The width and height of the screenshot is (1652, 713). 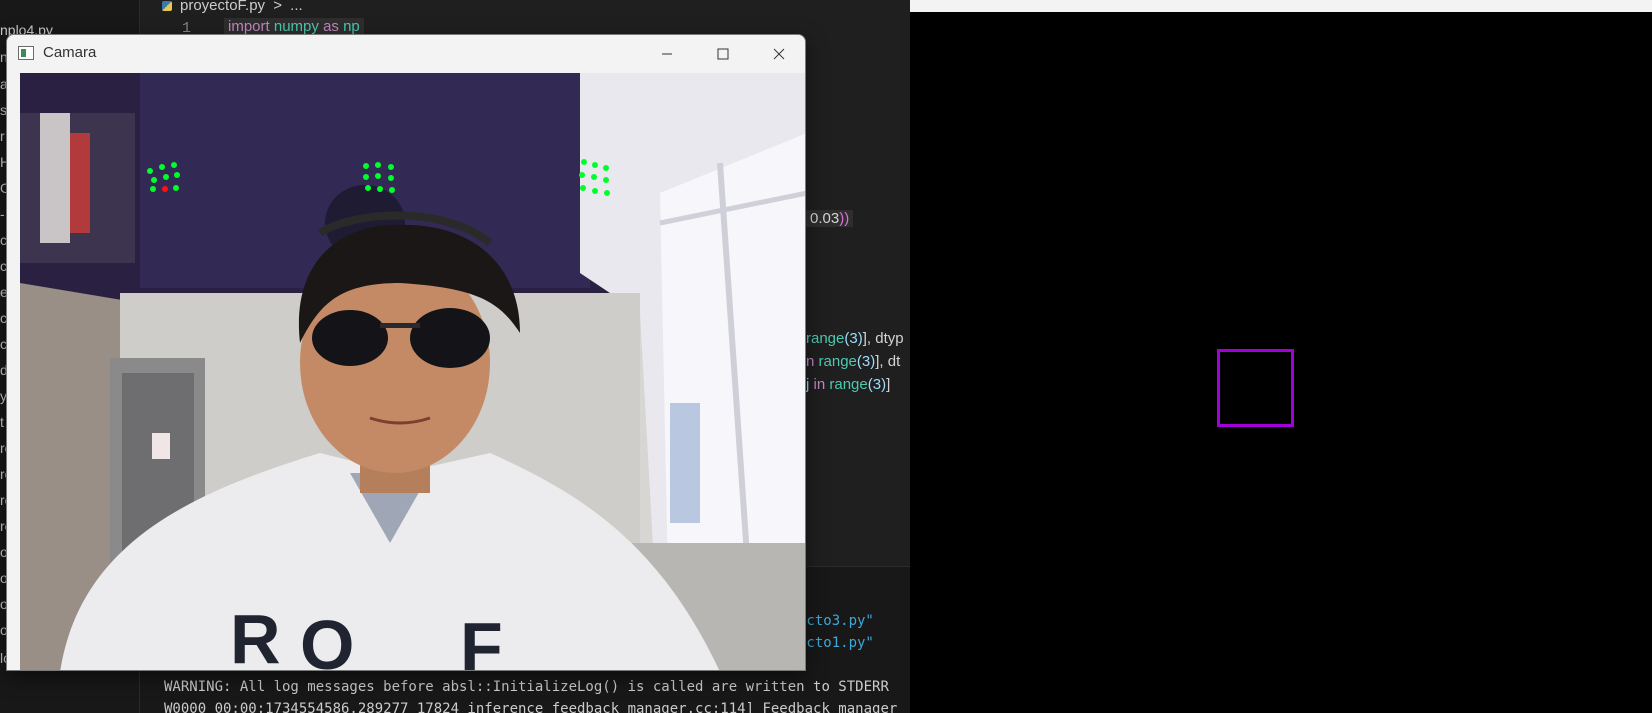 I want to click on maximize-button, so click(x=723, y=53).